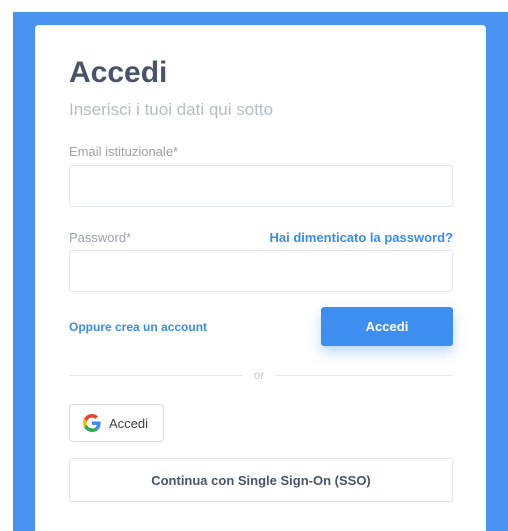 This screenshot has height=531, width=508. Describe the element at coordinates (100, 237) in the screenshot. I see `password-label: Password*` at that location.